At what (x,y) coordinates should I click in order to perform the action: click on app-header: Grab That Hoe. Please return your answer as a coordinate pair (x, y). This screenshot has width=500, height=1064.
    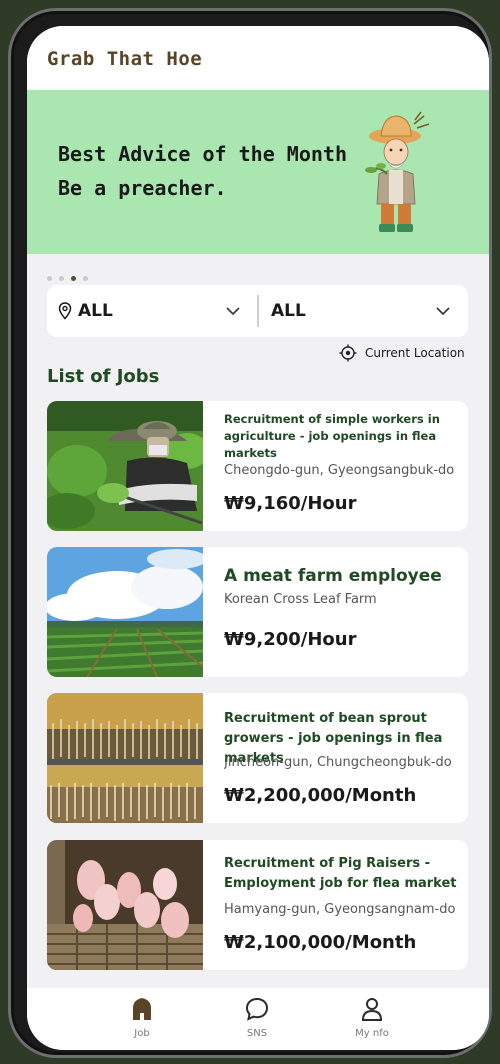
    Looking at the image, I should click on (258, 58).